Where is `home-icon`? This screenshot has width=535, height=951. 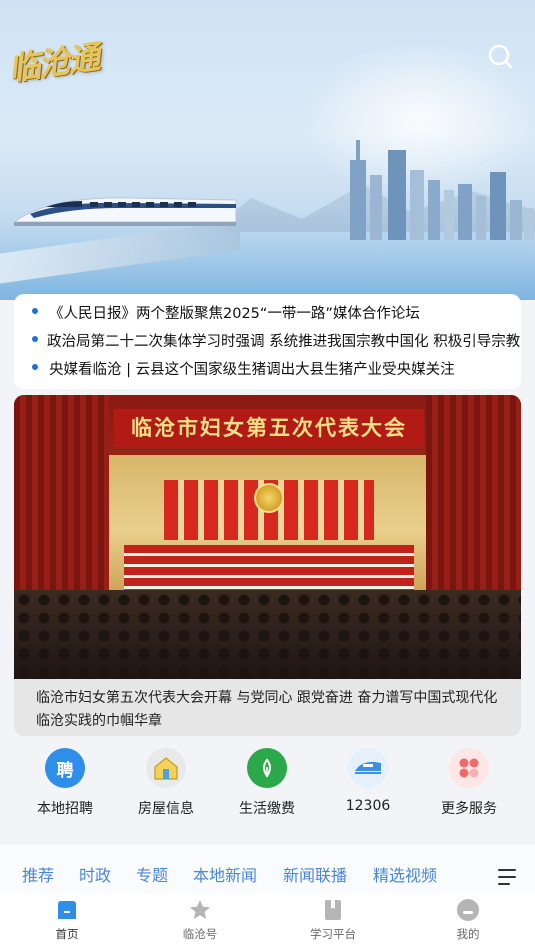
home-icon is located at coordinates (67, 910).